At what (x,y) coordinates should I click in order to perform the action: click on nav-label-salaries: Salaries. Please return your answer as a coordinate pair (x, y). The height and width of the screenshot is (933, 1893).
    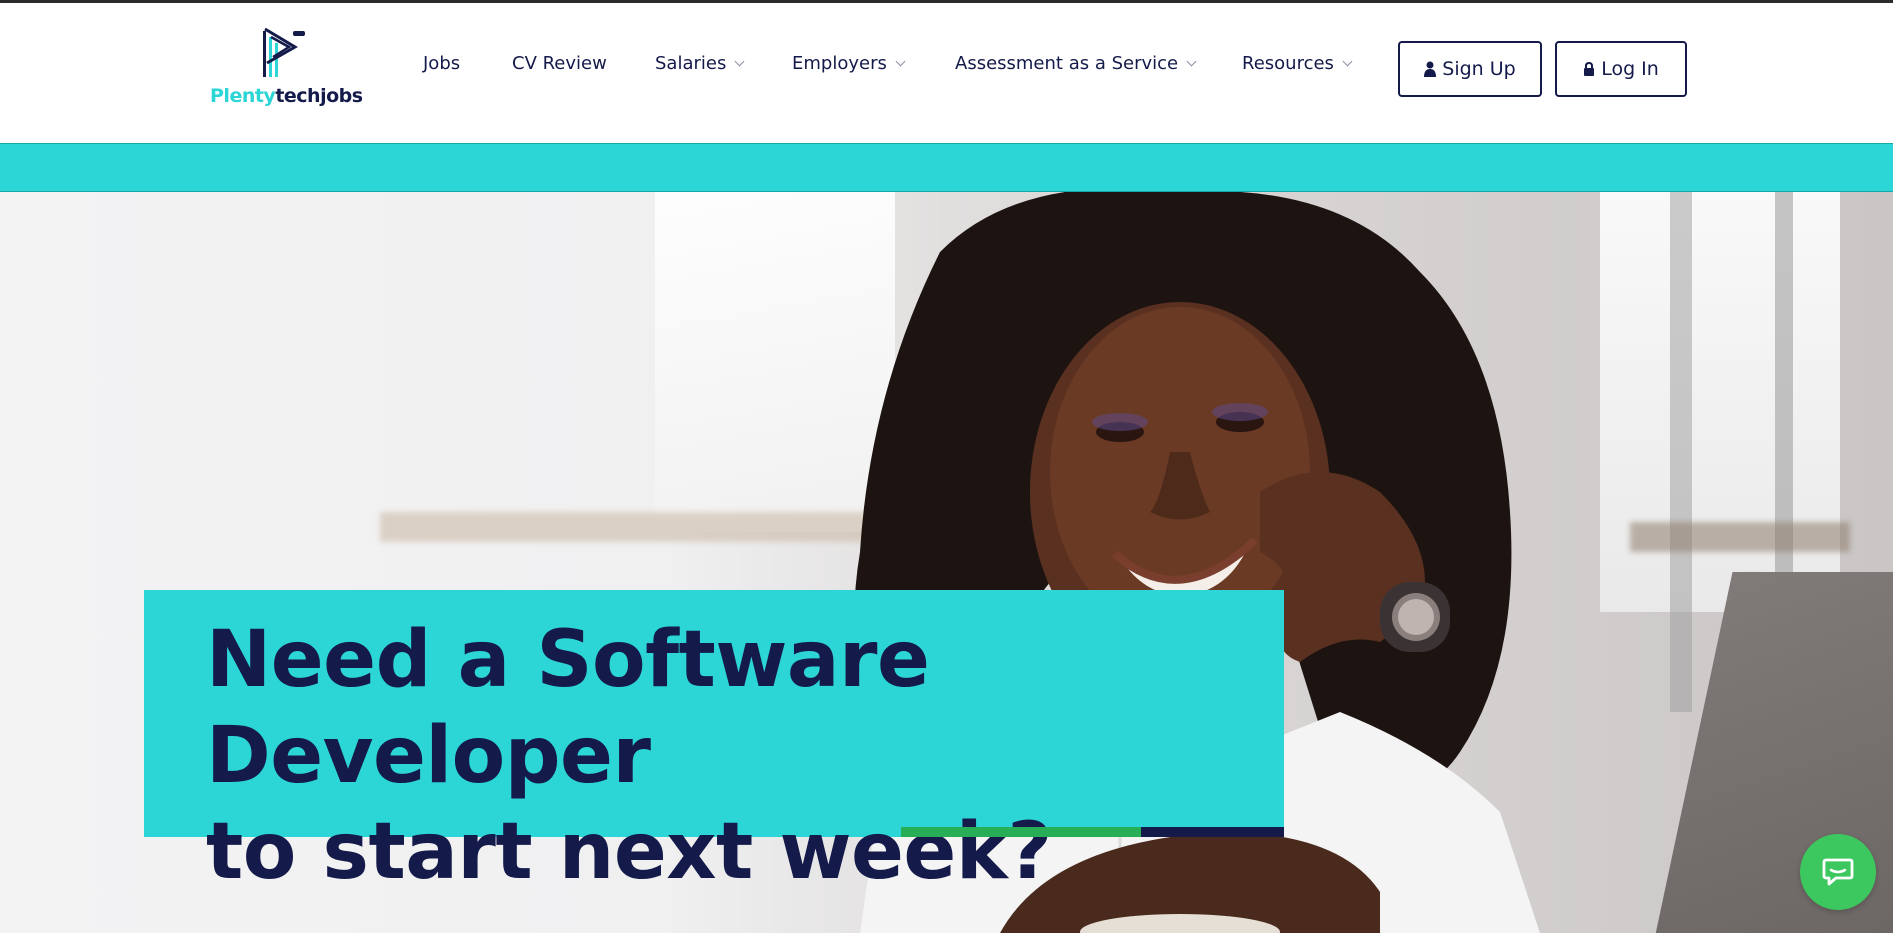
    Looking at the image, I should click on (691, 63).